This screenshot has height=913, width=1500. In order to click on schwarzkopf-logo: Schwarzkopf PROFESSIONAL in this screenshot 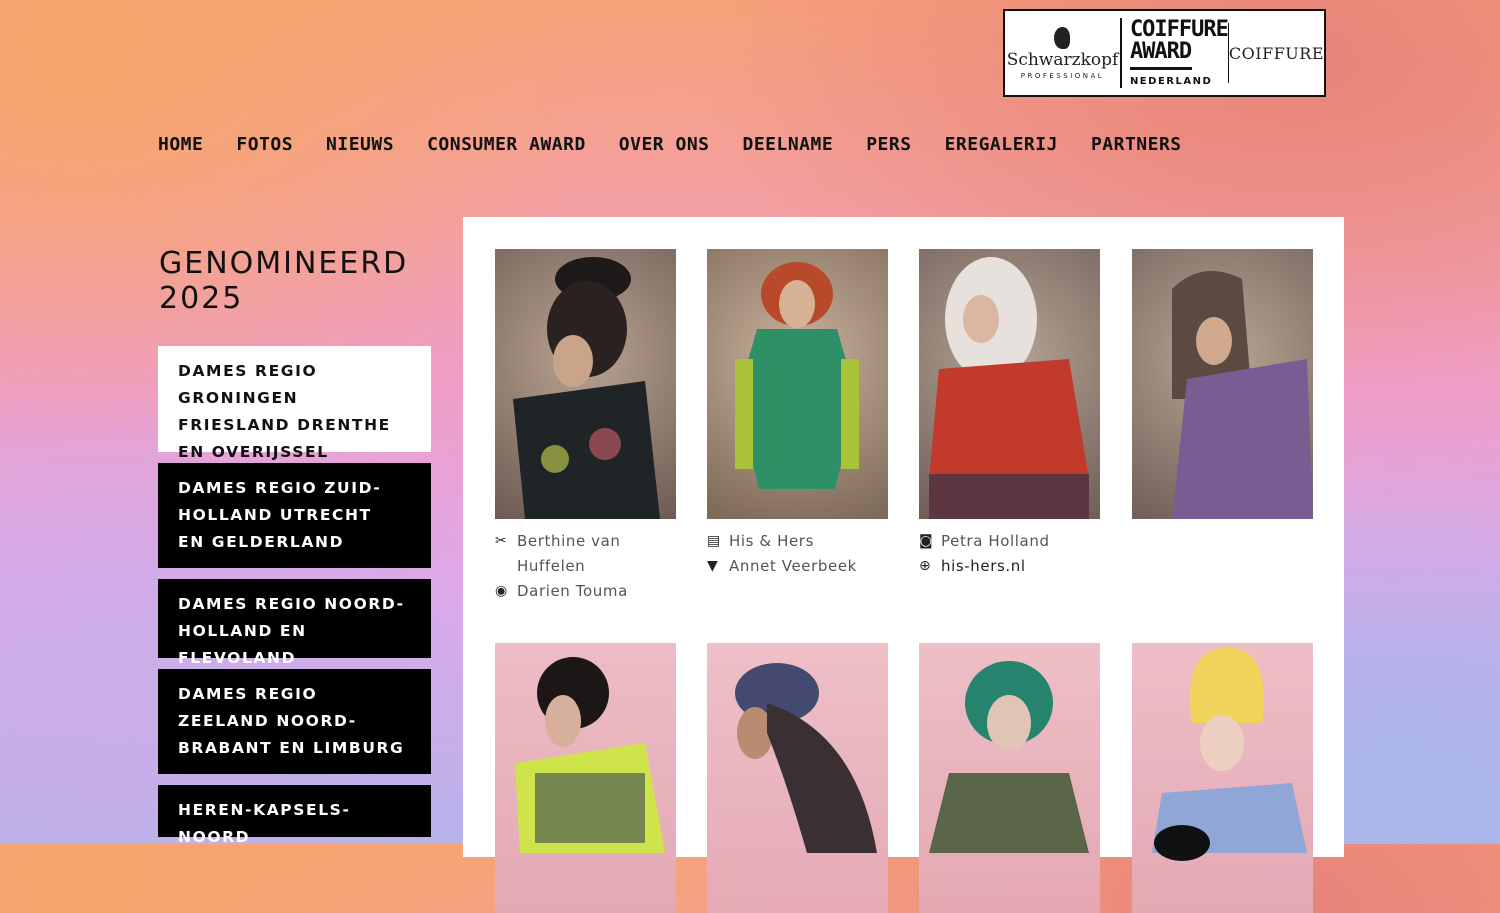, I will do `click(1062, 53)`.